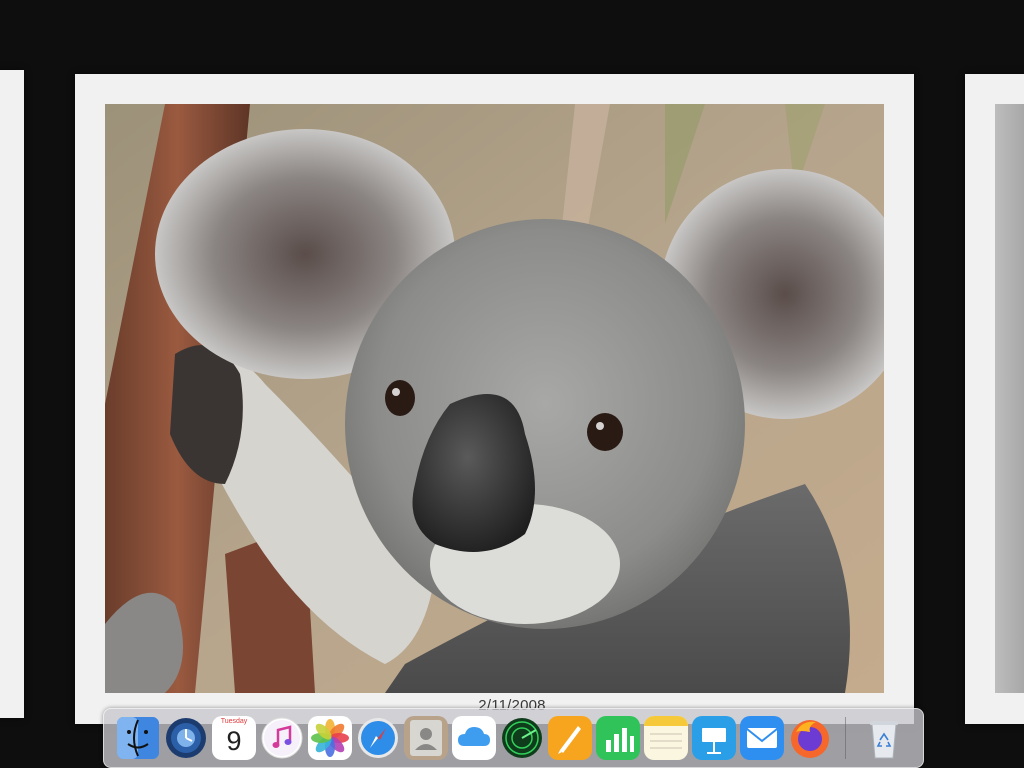 The image size is (1024, 768). I want to click on finder-icon, so click(138, 738).